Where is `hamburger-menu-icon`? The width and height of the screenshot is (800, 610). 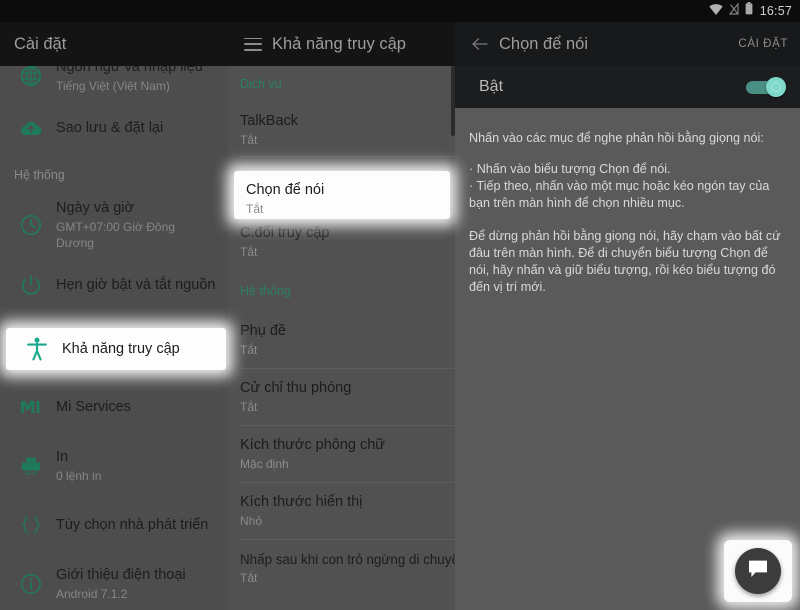 hamburger-menu-icon is located at coordinates (253, 44).